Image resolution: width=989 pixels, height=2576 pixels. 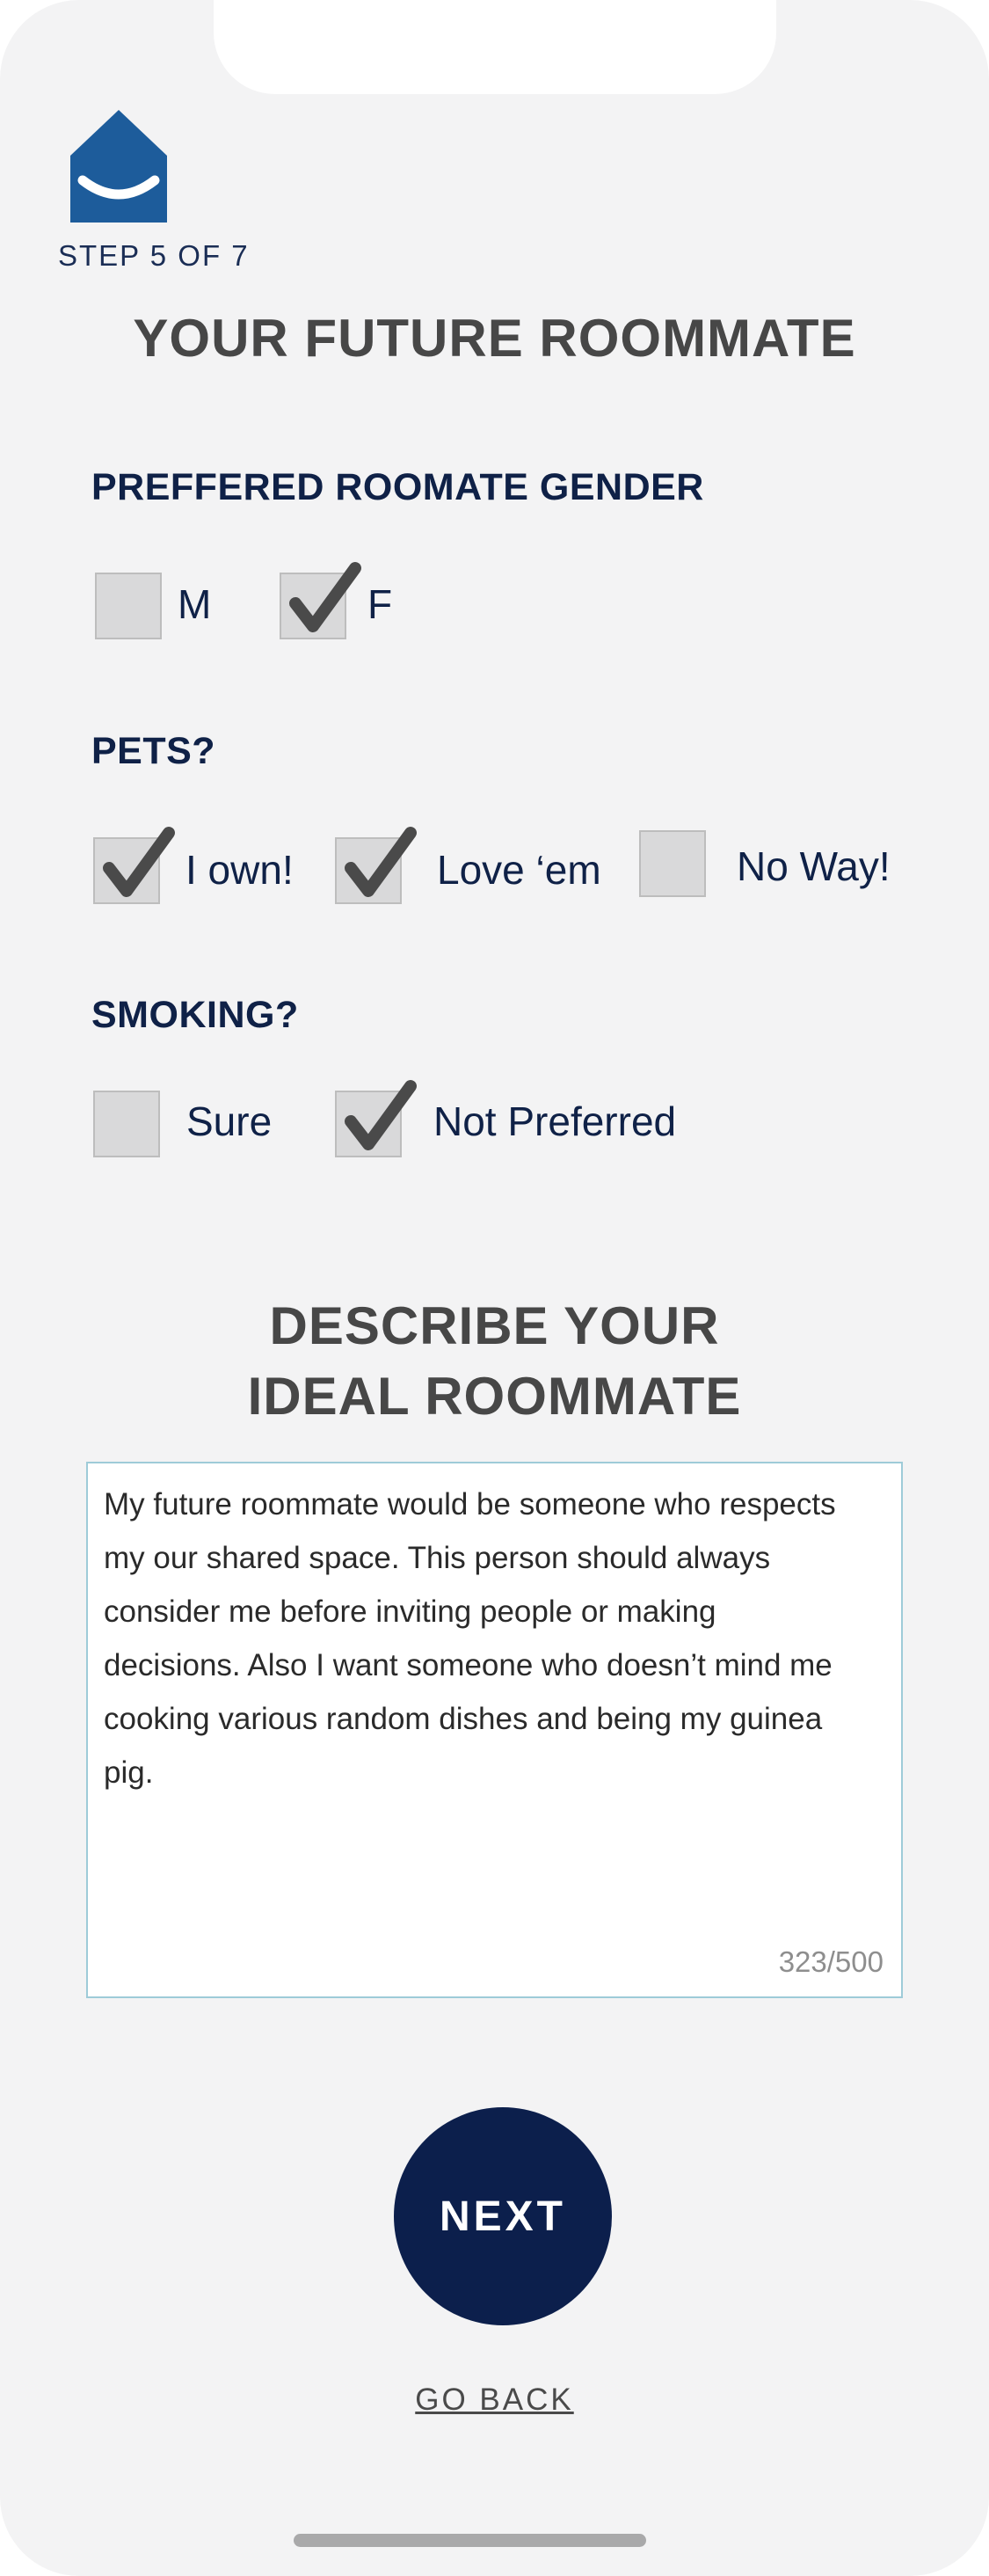 I want to click on page-title: YOUR FUTURE ROOMMATE, so click(x=494, y=338).